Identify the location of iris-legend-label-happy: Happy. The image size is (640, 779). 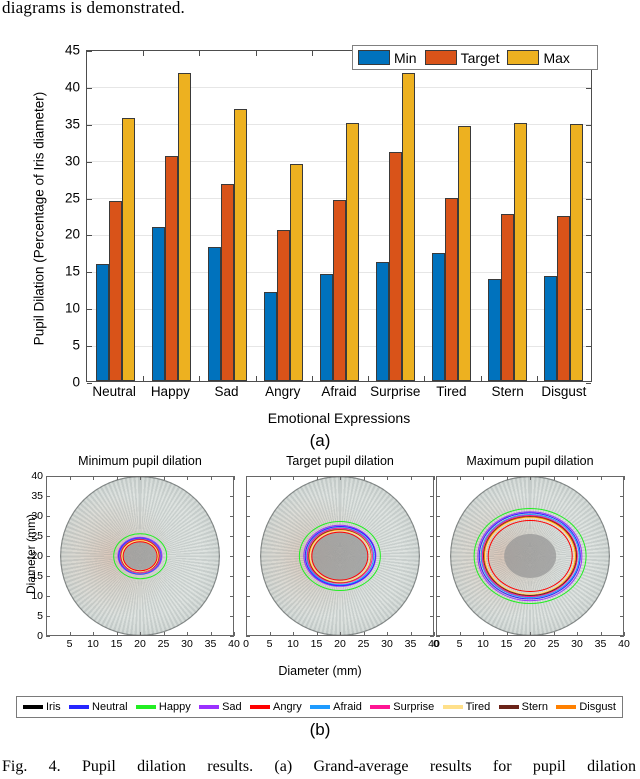
(174, 707).